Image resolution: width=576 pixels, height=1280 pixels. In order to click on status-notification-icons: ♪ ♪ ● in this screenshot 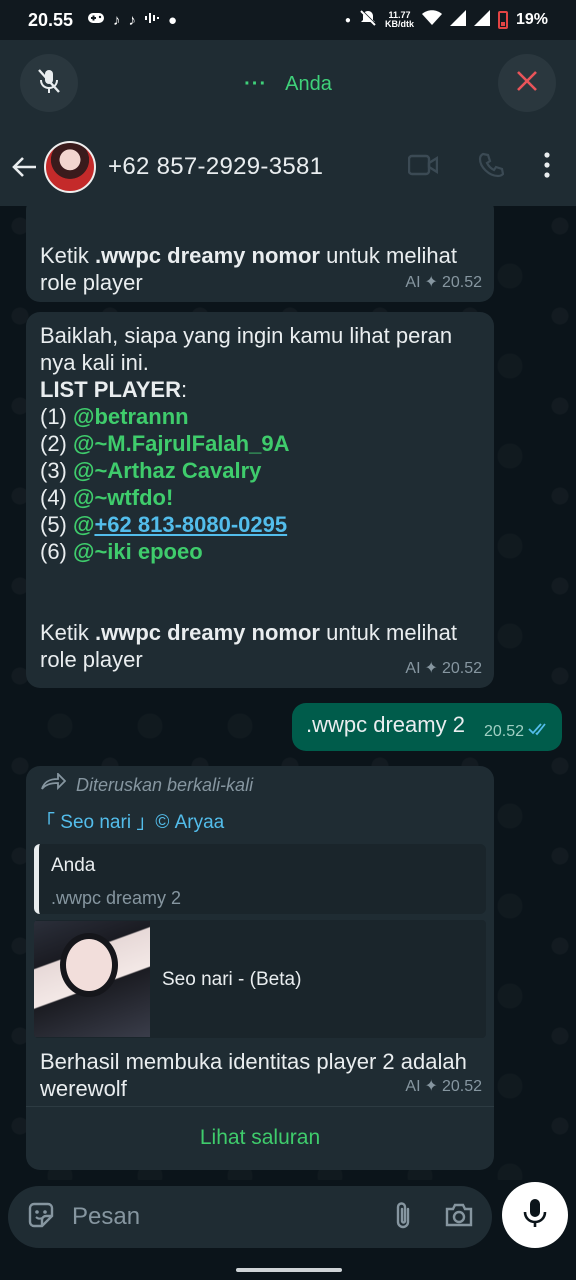, I will do `click(132, 20)`.